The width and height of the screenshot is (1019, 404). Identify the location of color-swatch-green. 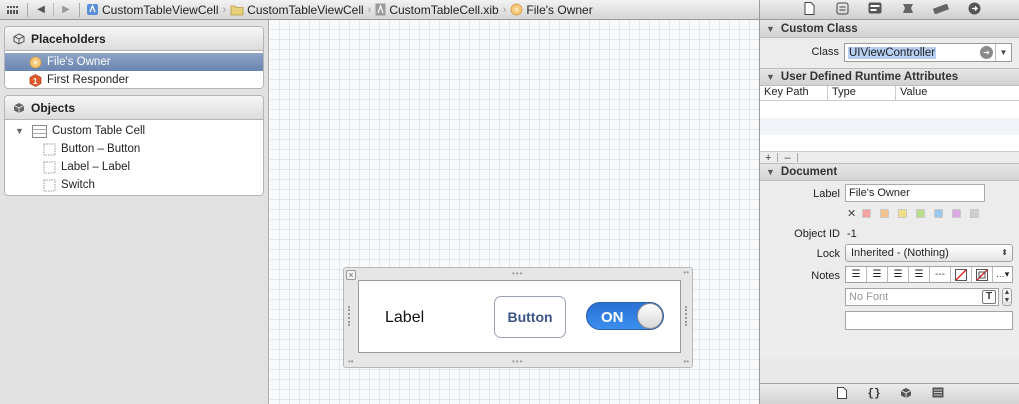
(921, 213).